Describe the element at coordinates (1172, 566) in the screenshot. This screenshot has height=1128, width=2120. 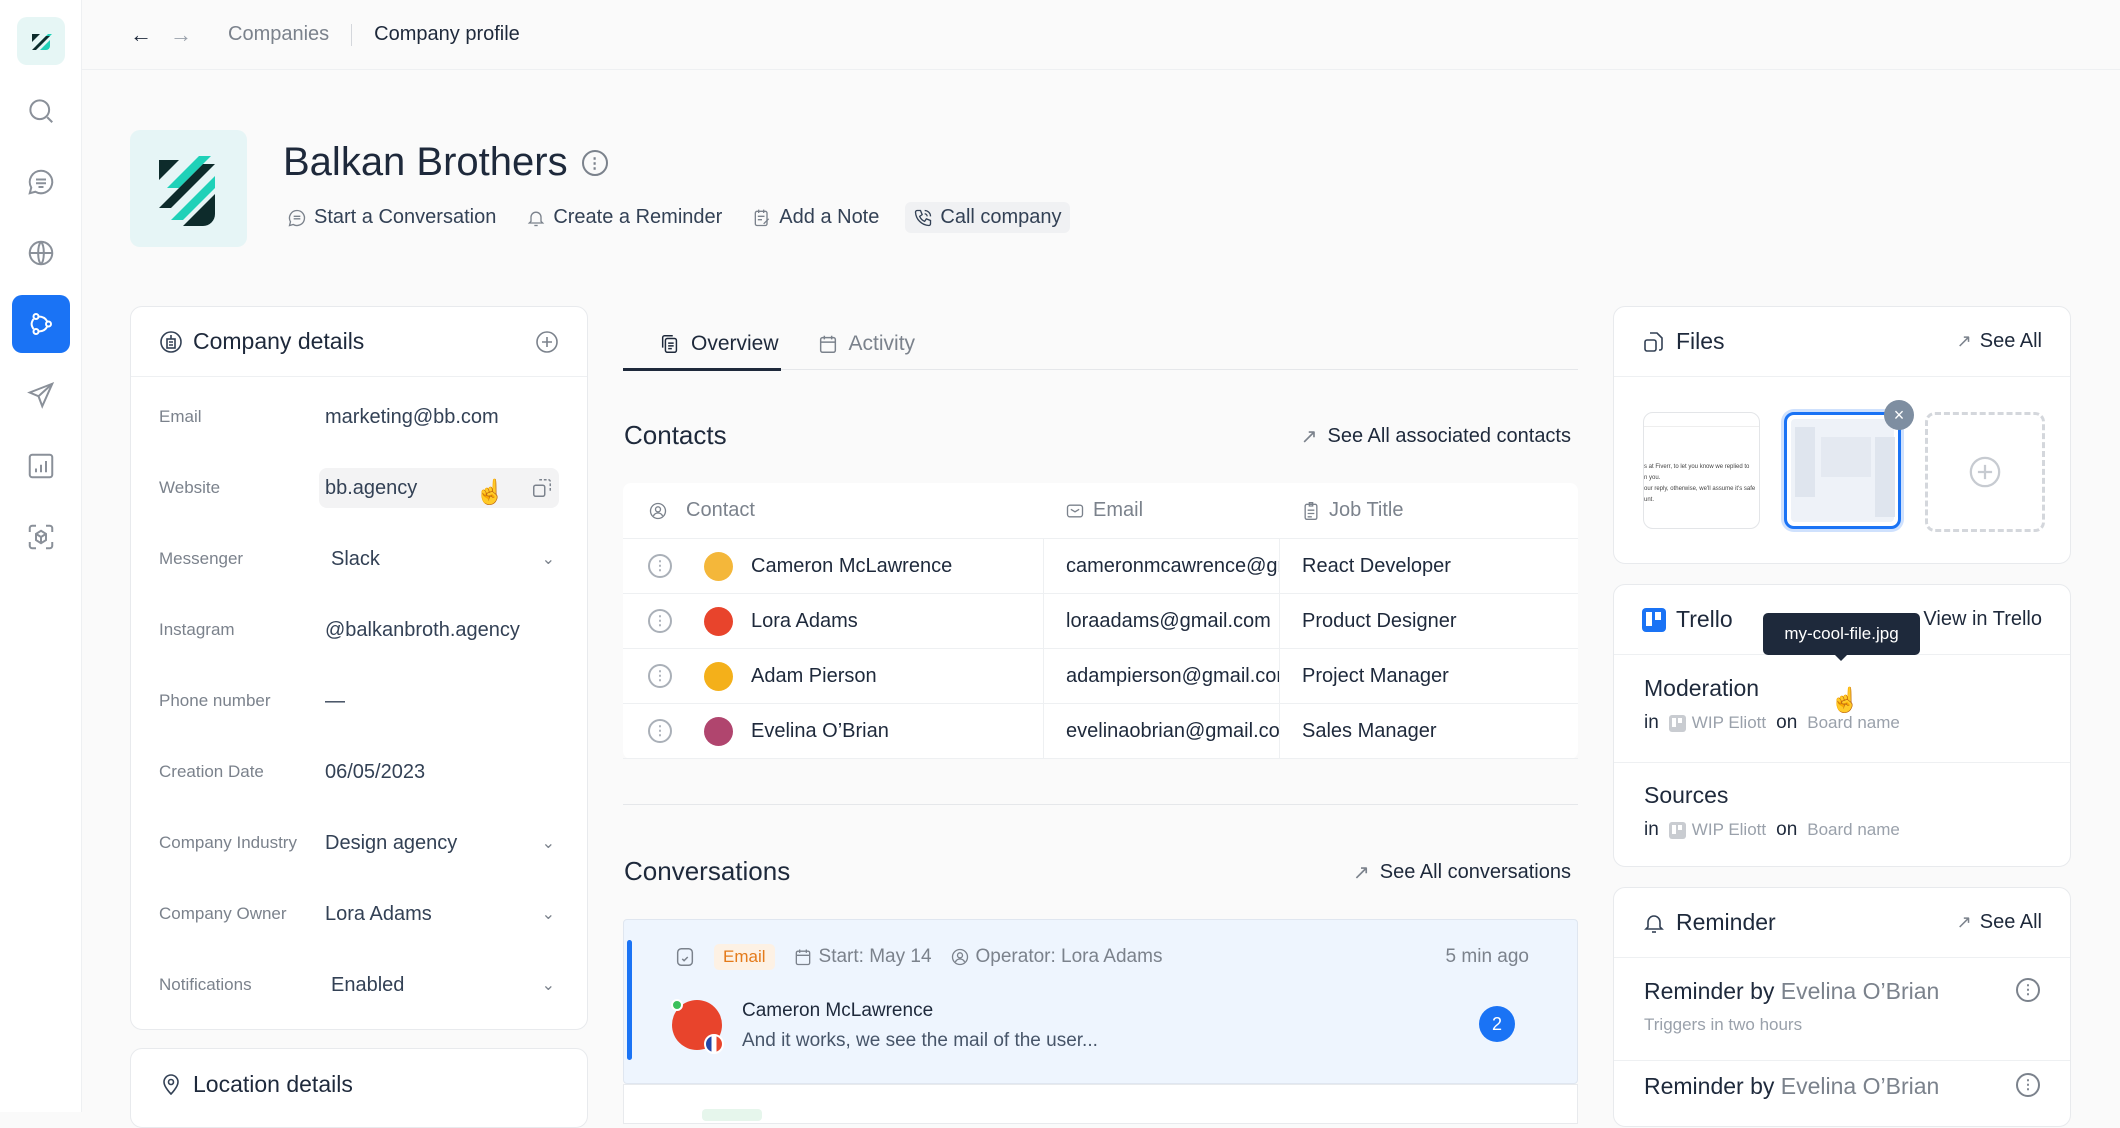
I see `contact-email: cameronmcawrence@gmail.com` at that location.